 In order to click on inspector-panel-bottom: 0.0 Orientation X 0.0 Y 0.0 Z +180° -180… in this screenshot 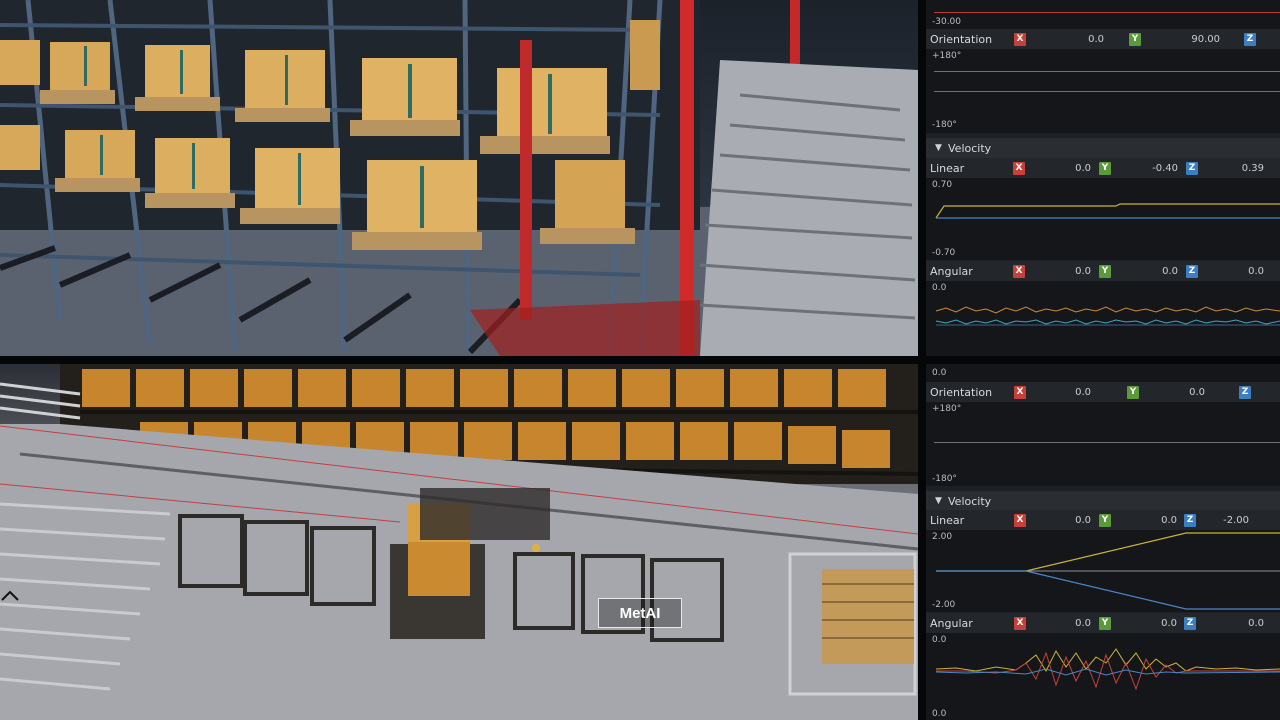, I will do `click(1103, 542)`.